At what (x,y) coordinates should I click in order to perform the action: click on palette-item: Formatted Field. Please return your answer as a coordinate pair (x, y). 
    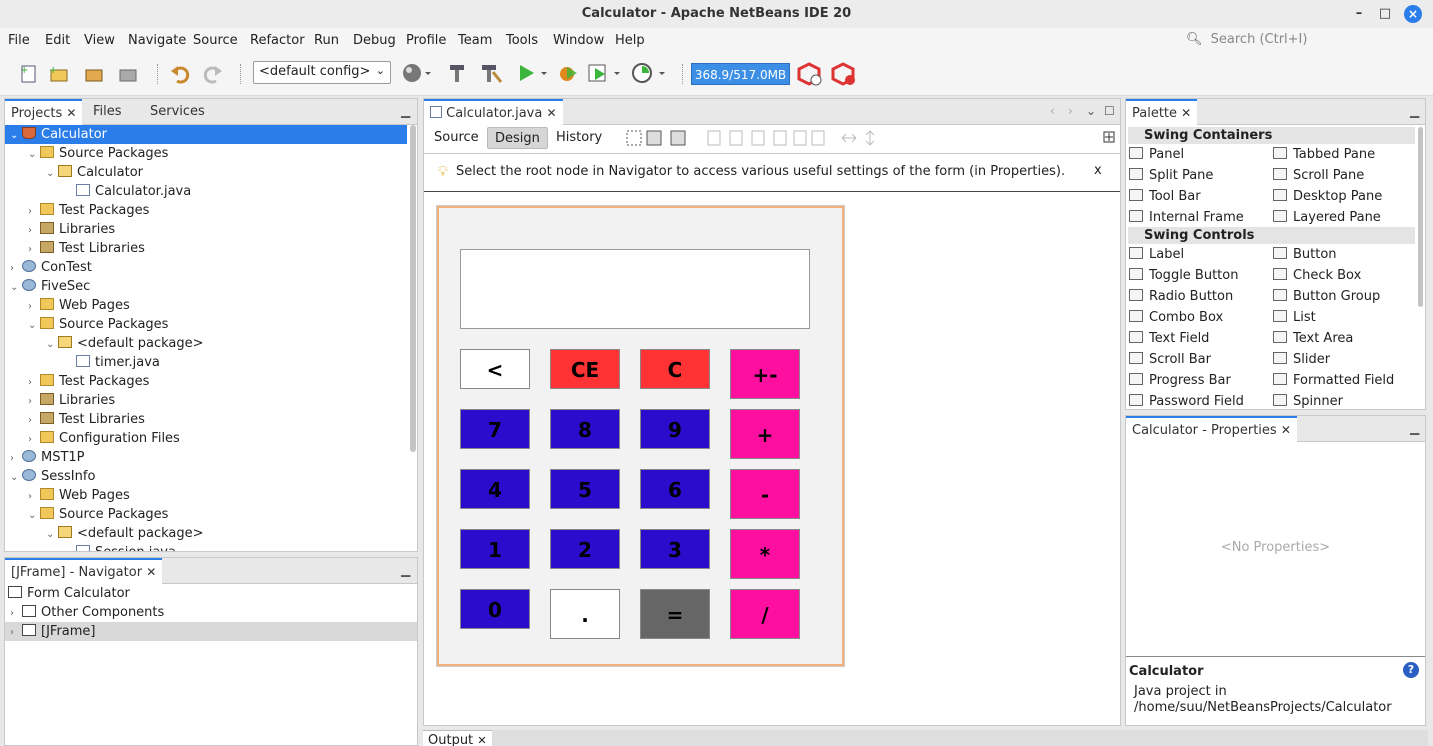
    Looking at the image, I should click on (1333, 381).